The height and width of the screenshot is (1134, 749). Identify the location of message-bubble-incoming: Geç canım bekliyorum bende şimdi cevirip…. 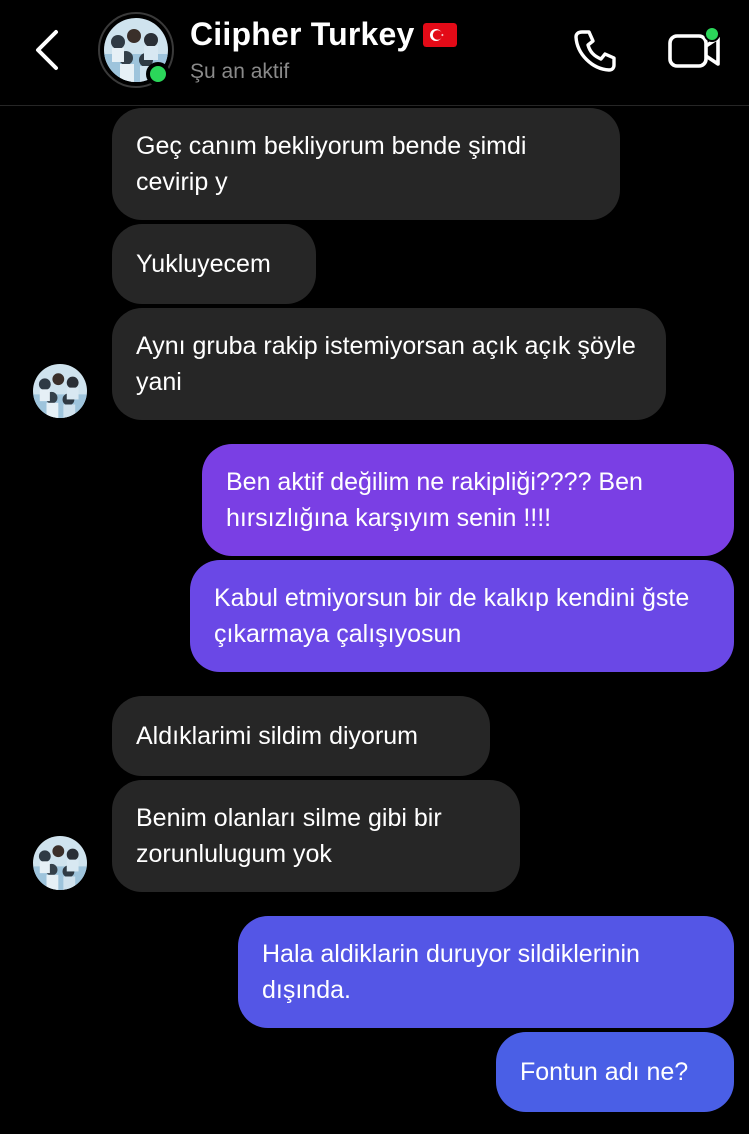
(366, 164).